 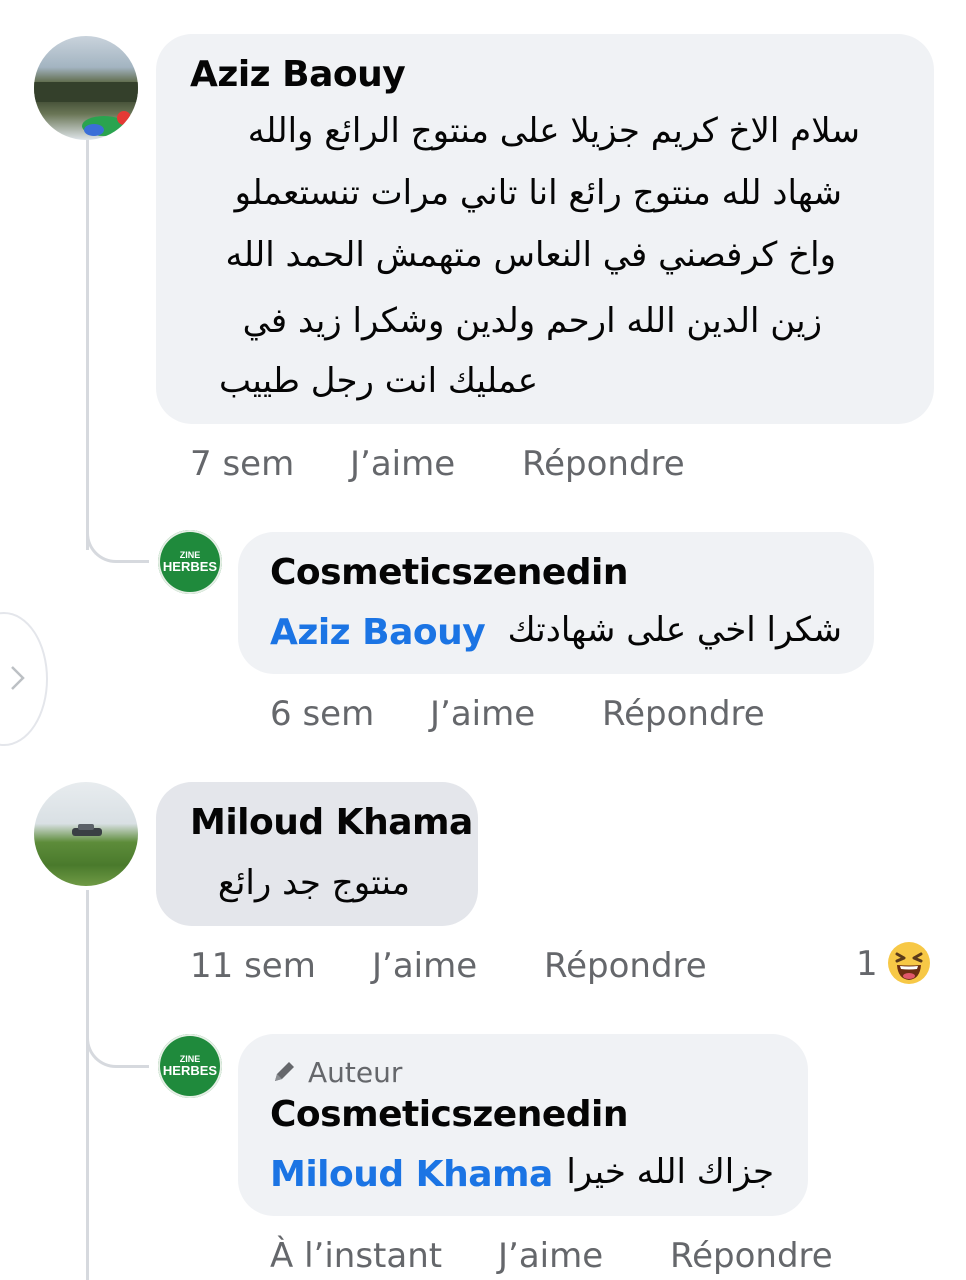 What do you see at coordinates (411, 1174) in the screenshot?
I see `mention-link: Miloud Khama` at bounding box center [411, 1174].